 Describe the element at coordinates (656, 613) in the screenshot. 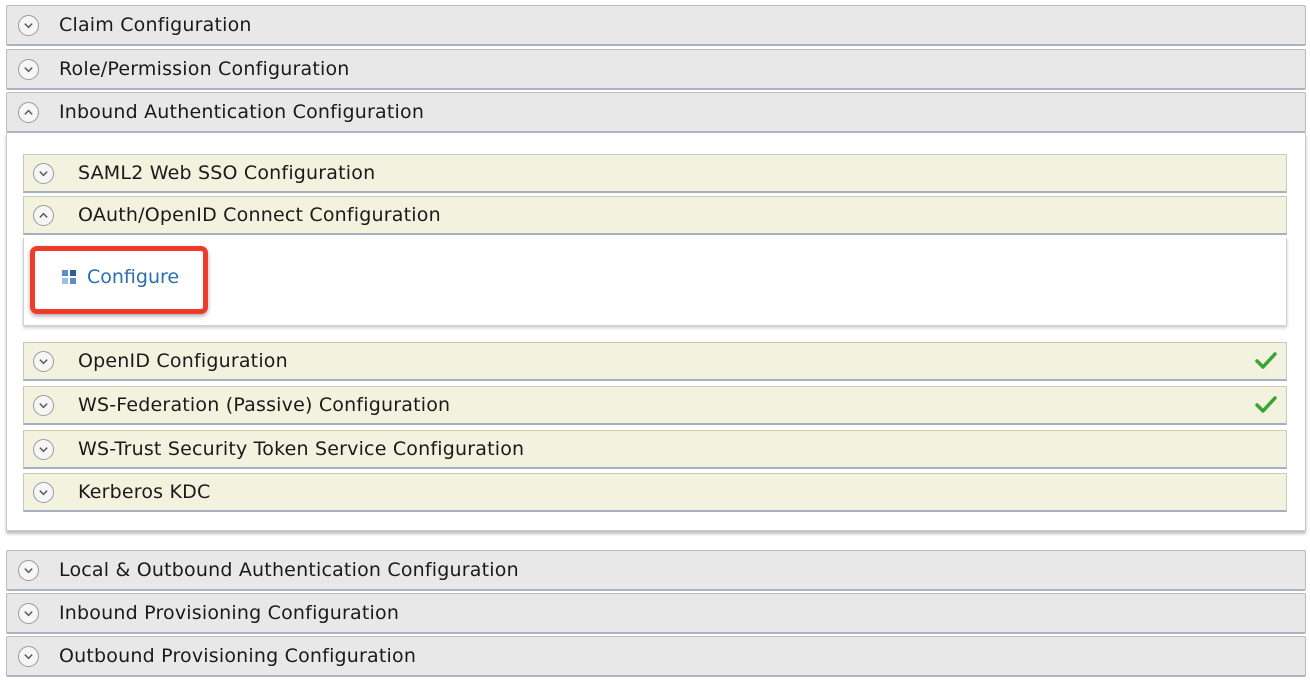

I see `section-inbound-provisioning: Inbound Provisioning Configuration` at that location.